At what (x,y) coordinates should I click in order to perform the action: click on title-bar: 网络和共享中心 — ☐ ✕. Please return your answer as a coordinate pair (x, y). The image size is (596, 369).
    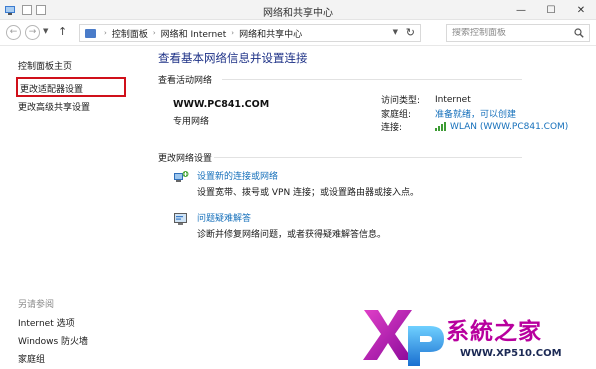
    Looking at the image, I should click on (298, 10).